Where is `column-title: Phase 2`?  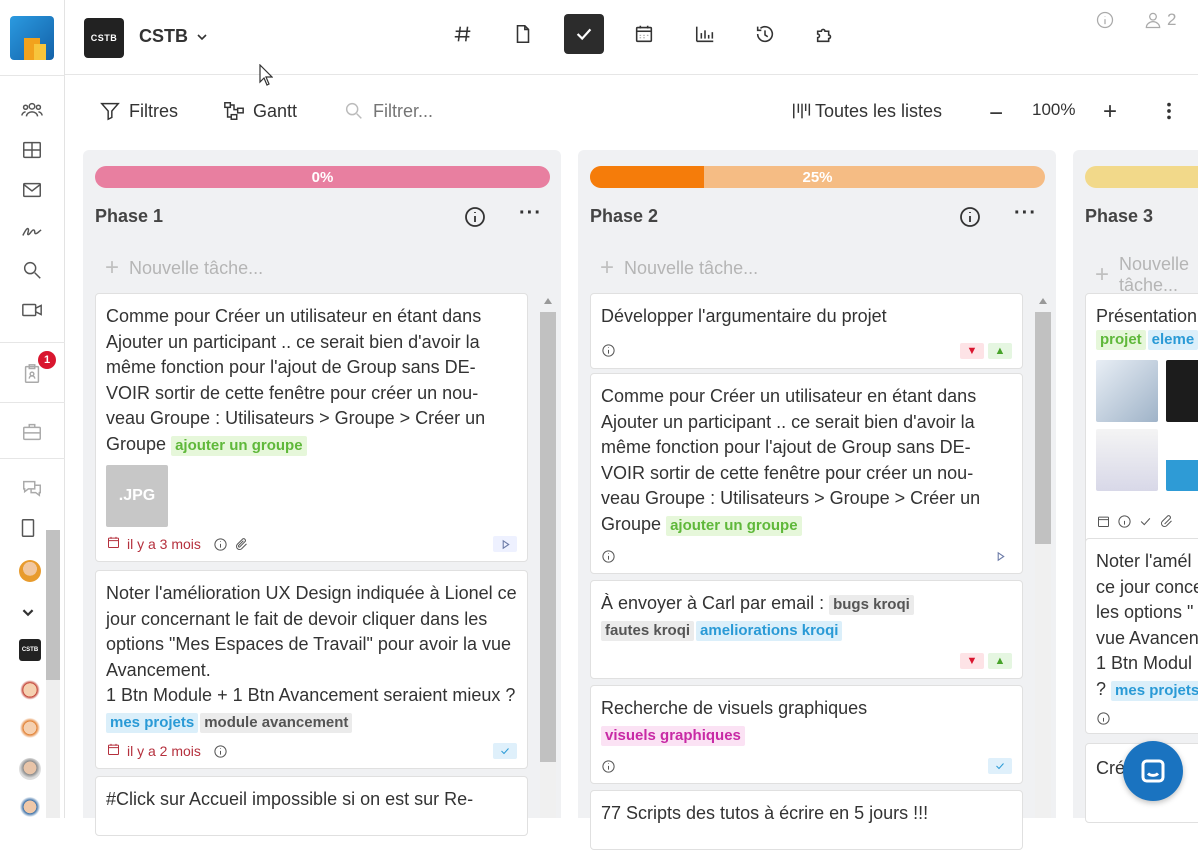
column-title: Phase 2 is located at coordinates (624, 216).